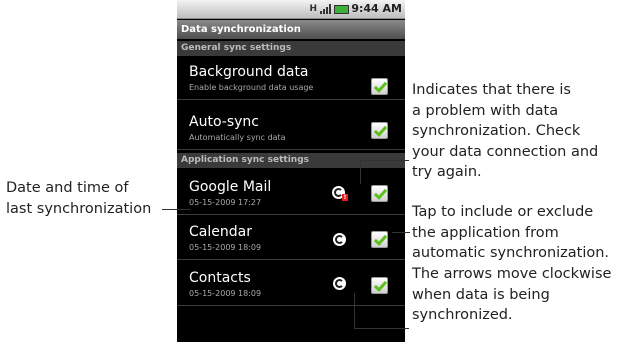  Describe the element at coordinates (379, 285) in the screenshot. I see `contacts-checkbox` at that location.